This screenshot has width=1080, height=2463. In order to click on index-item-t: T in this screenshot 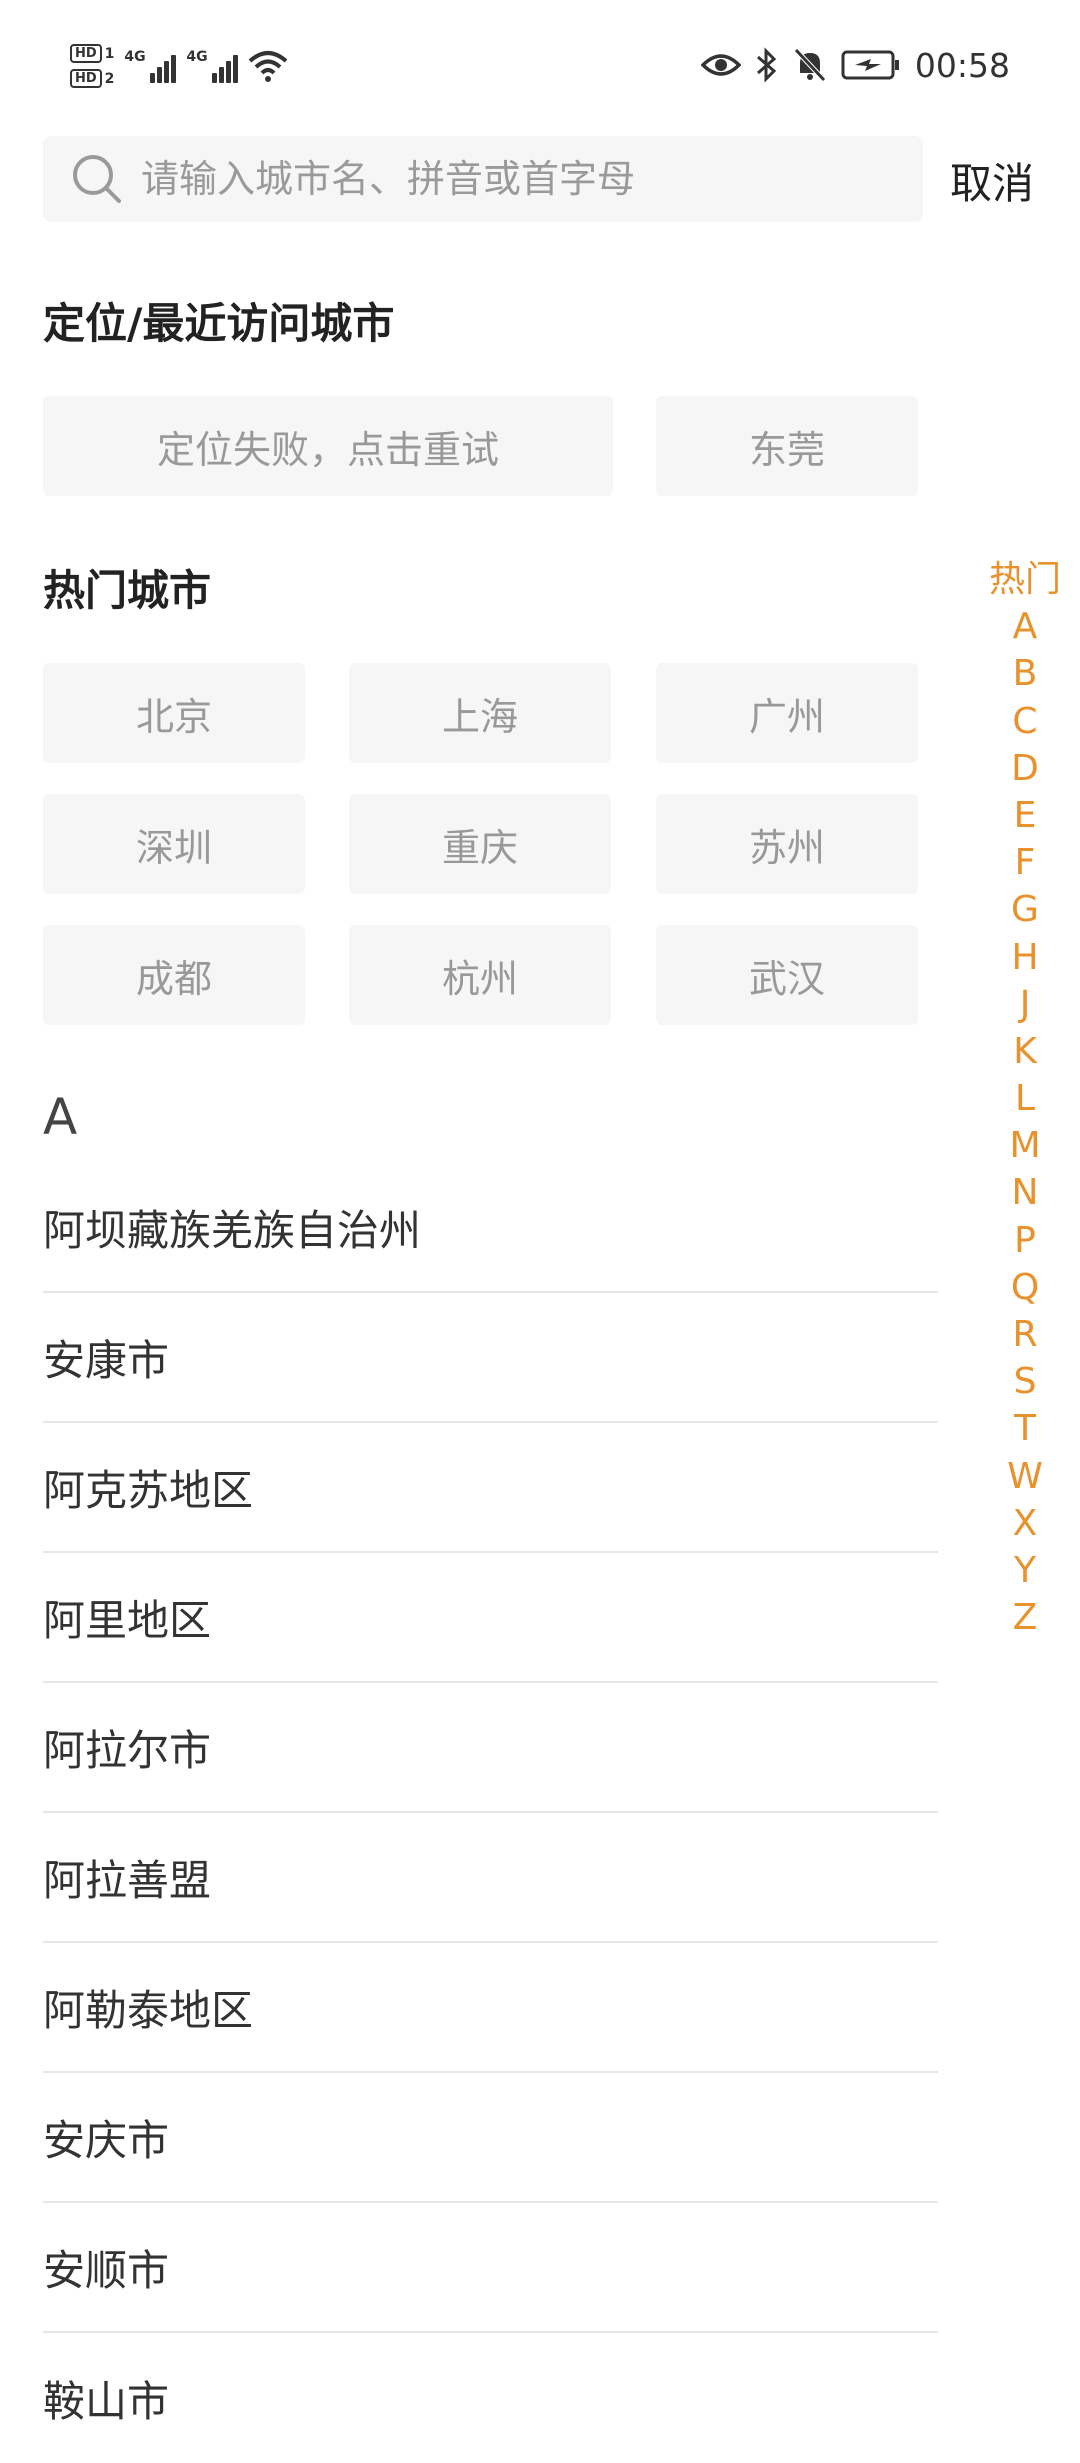, I will do `click(1025, 1428)`.